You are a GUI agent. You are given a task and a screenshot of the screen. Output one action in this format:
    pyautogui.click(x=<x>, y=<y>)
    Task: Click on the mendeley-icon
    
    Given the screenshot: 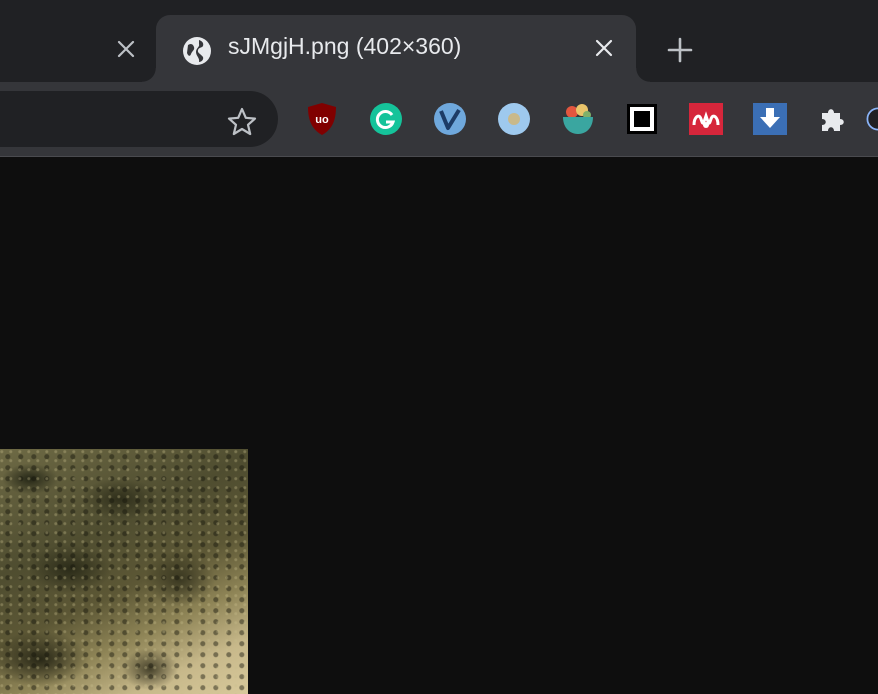 What is the action you would take?
    pyautogui.click(x=706, y=119)
    